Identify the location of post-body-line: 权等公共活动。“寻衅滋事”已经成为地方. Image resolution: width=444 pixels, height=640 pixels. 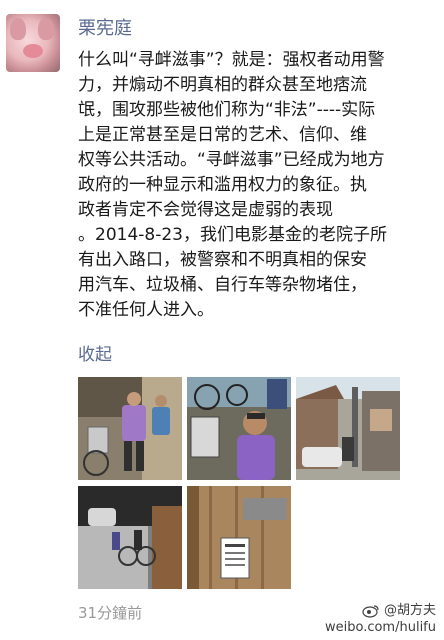
(231, 160).